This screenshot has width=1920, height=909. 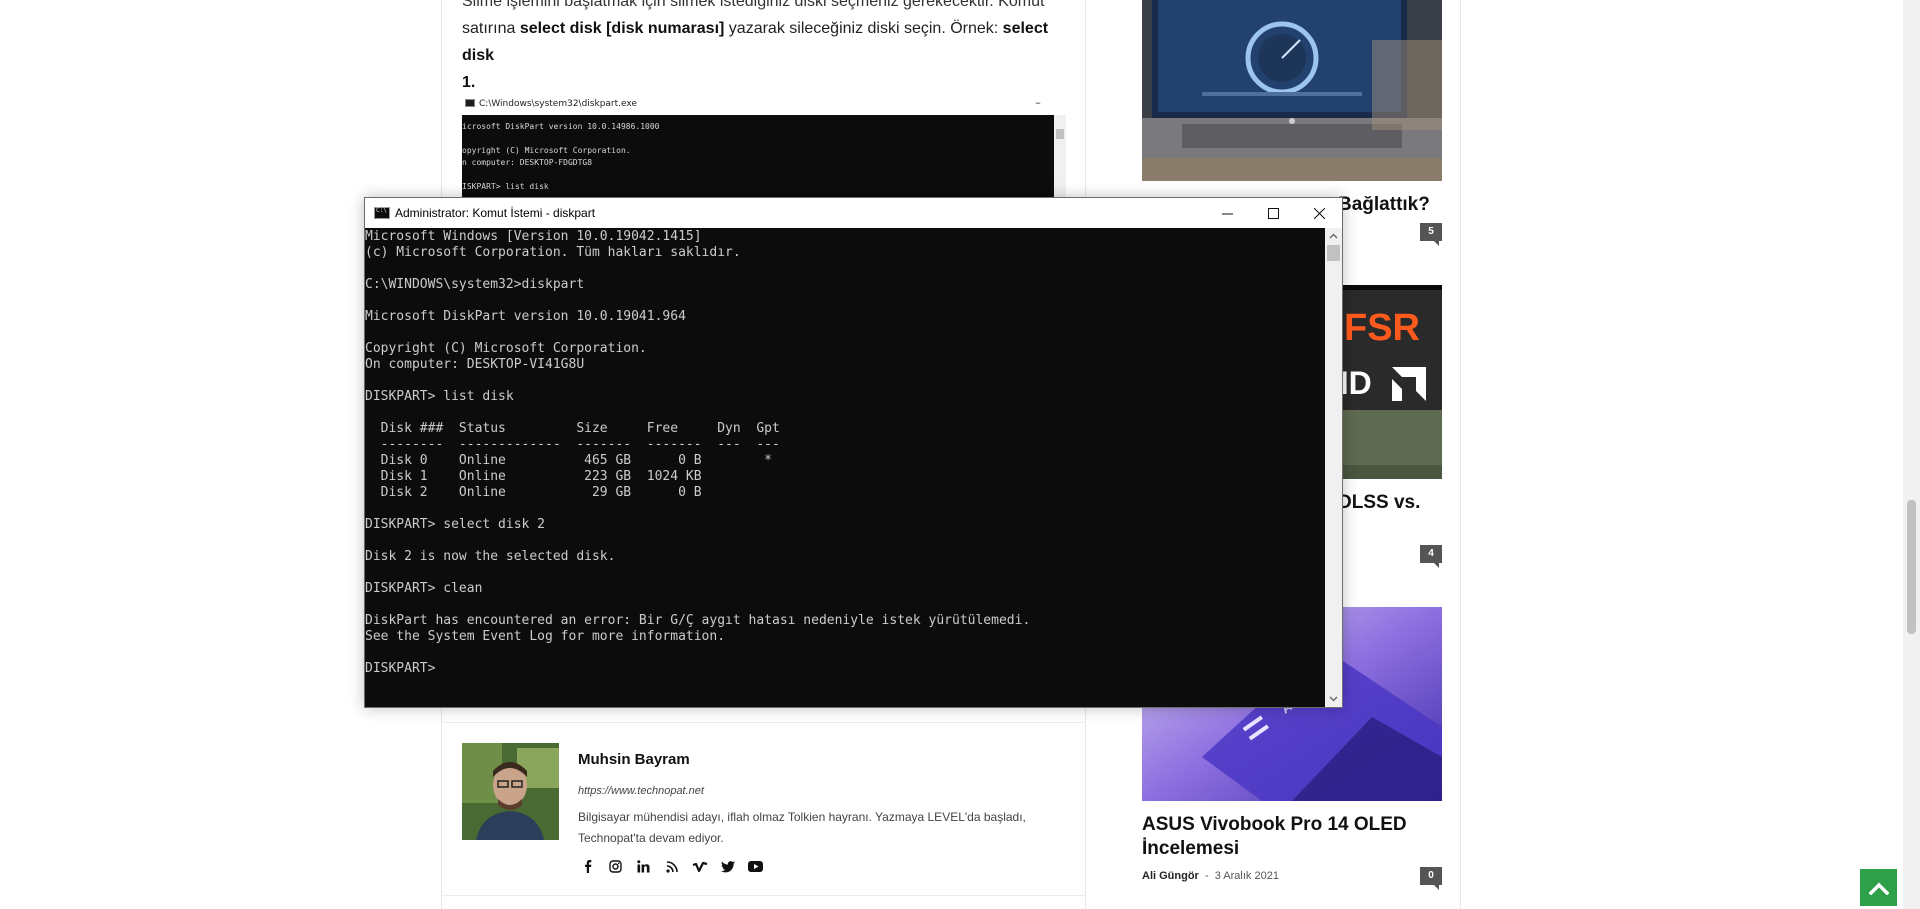 What do you see at coordinates (1393, 503) in the screenshot?
I see `post-title: DLSS vs.` at bounding box center [1393, 503].